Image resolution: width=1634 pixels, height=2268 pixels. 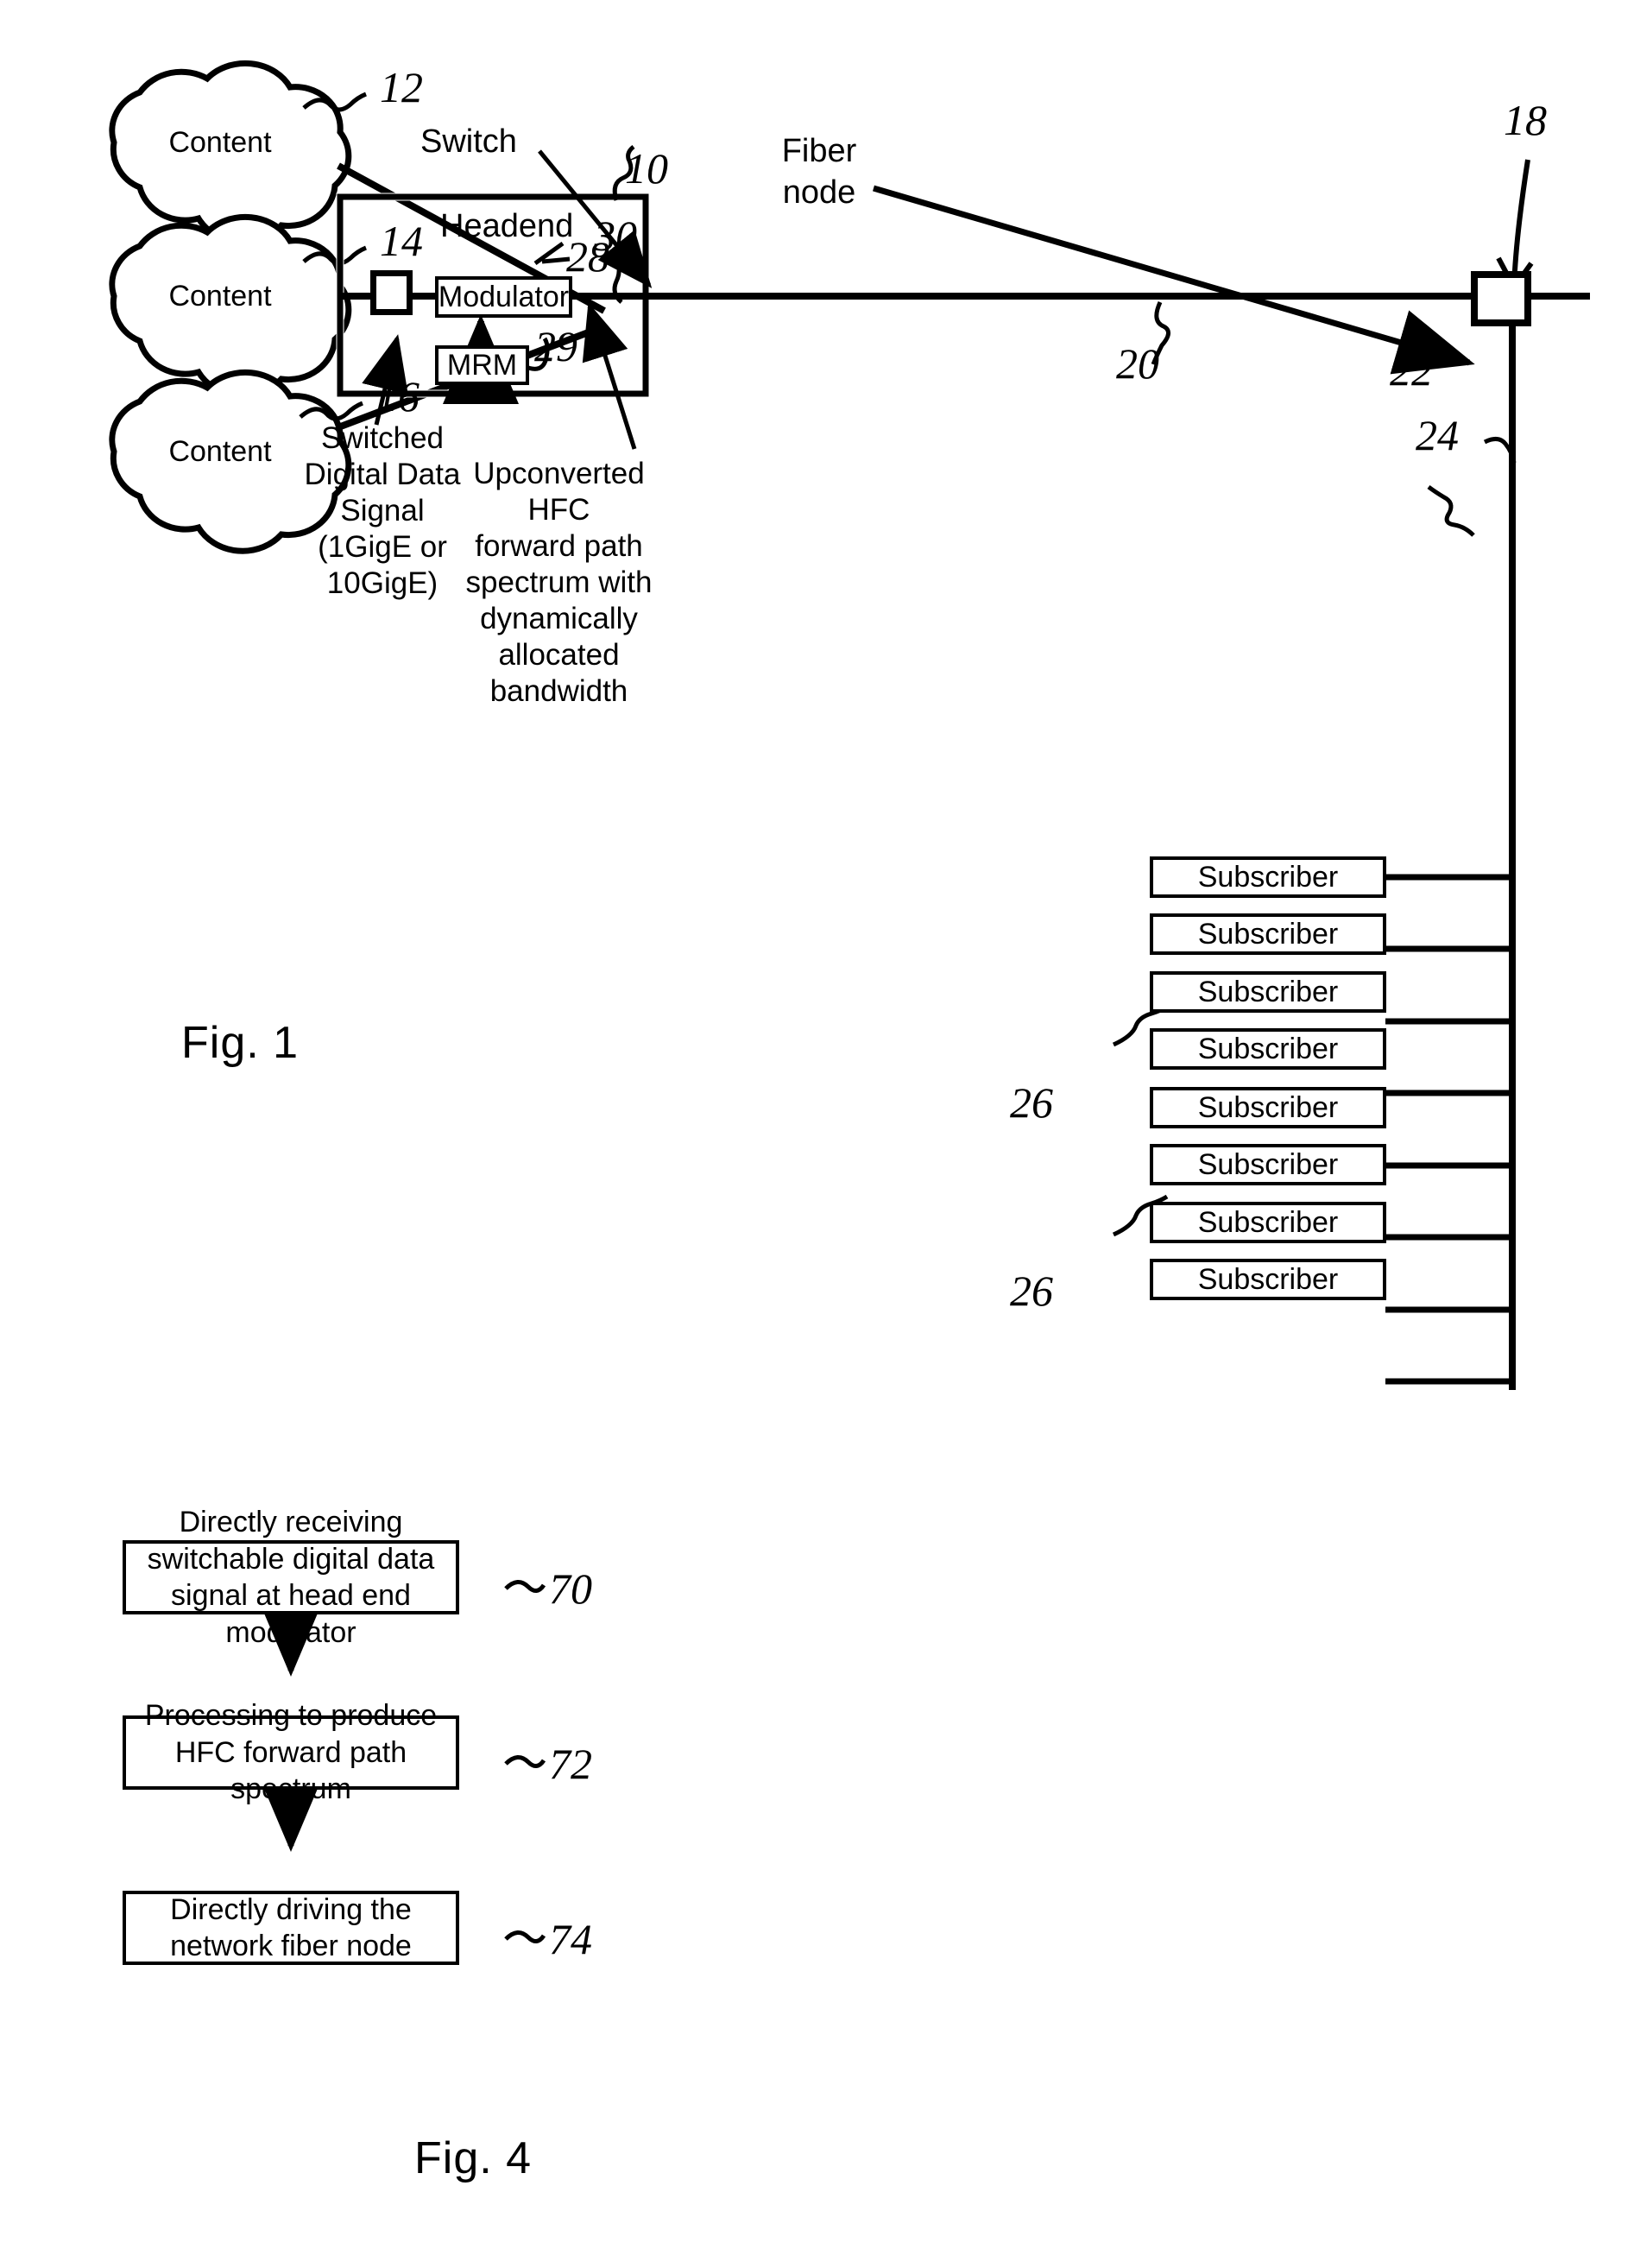 I want to click on figure-4-label: Fig. 4, so click(x=474, y=2158).